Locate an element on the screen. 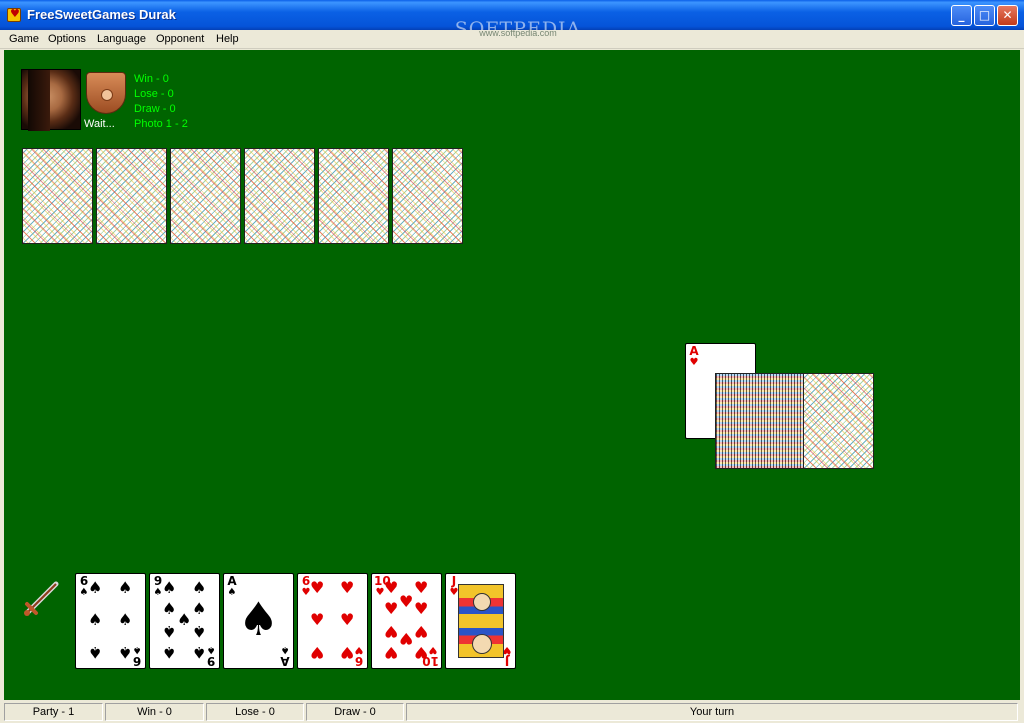  title-bar: FreeSweetGames Durak SOFTPEDIA _ □ ✕ is located at coordinates (512, 20).